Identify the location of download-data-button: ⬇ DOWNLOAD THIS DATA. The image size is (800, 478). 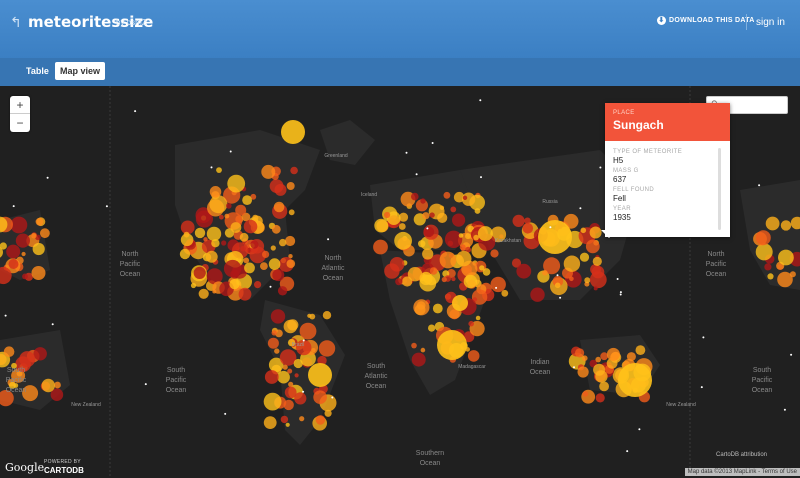
(706, 20).